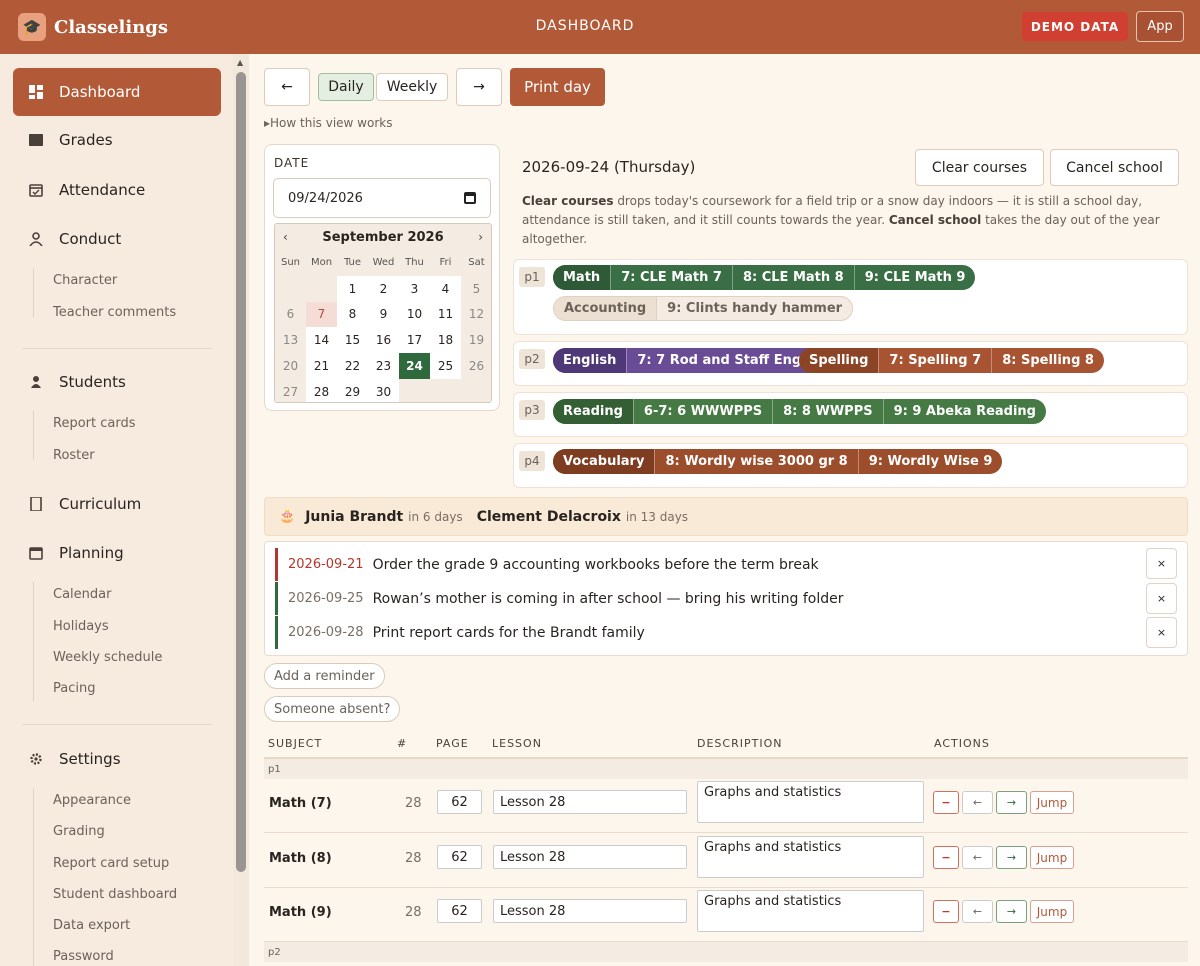 Image resolution: width=1200 pixels, height=966 pixels. What do you see at coordinates (346, 87) in the screenshot?
I see `daily-toggle: Daily` at bounding box center [346, 87].